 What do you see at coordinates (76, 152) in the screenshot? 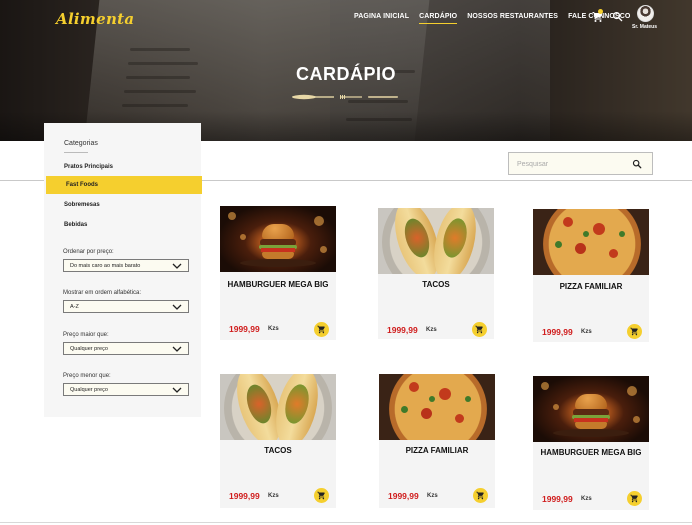
I see `heading-underline` at bounding box center [76, 152].